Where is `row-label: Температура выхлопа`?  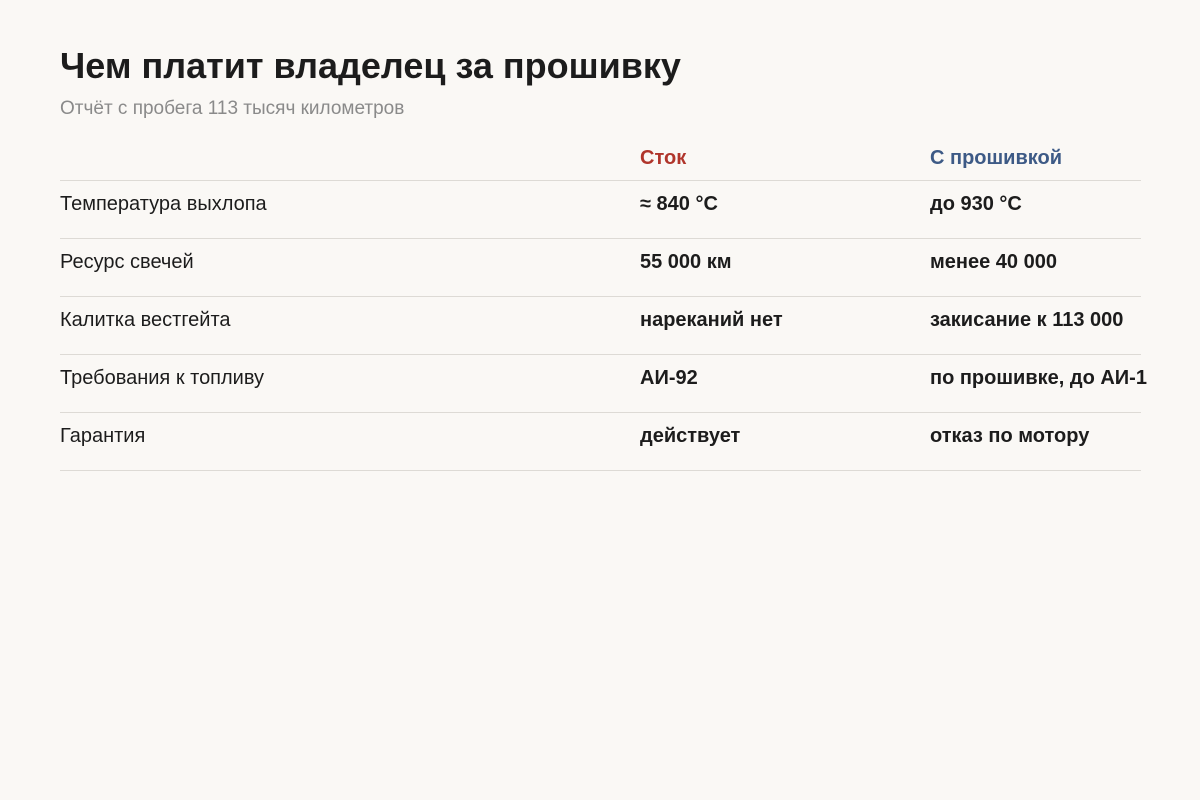 row-label: Температура выхлопа is located at coordinates (163, 204).